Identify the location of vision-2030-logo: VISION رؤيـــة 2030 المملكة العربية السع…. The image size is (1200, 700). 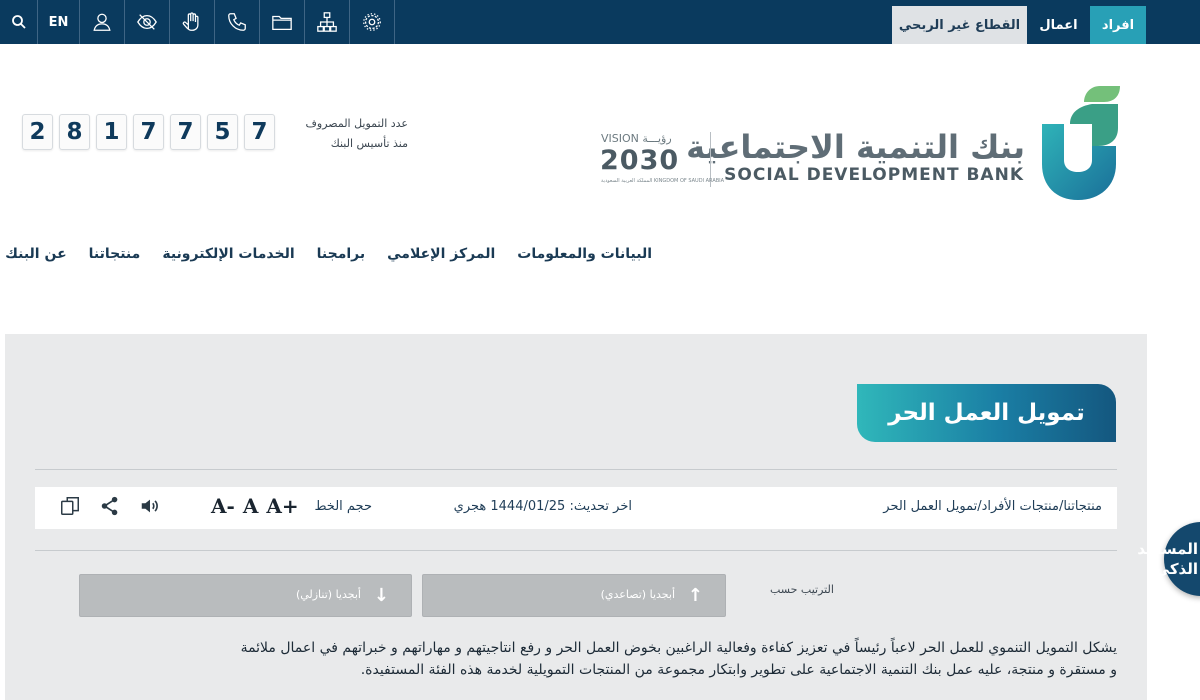
(660, 160).